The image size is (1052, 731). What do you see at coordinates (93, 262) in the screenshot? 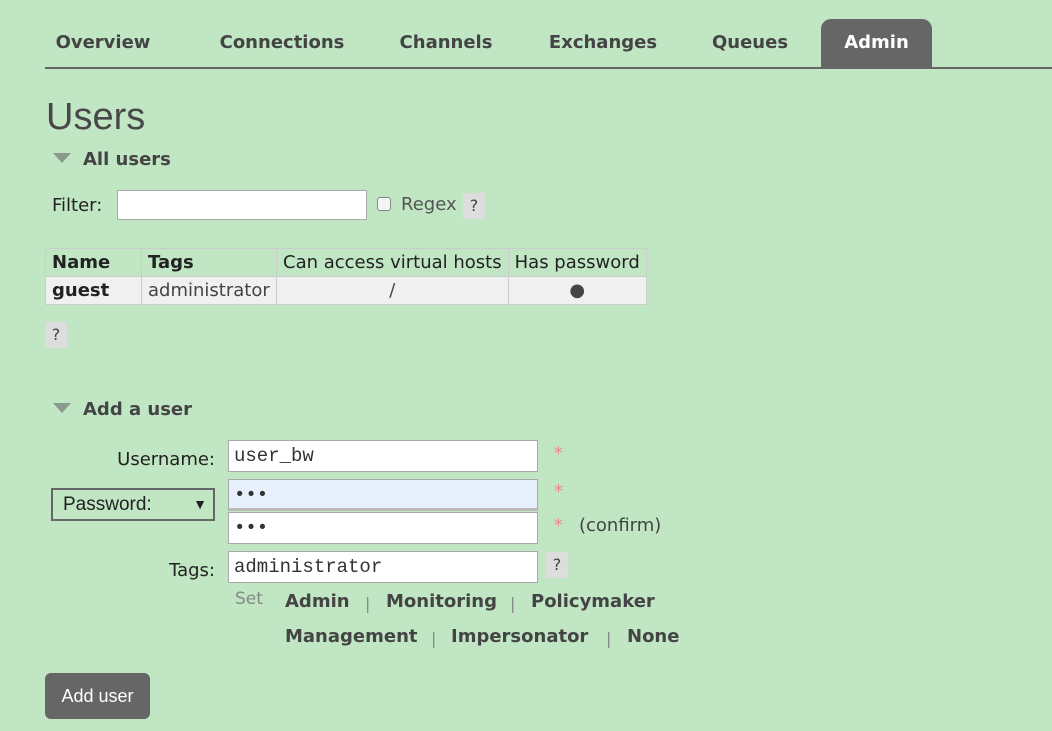
I see `column-header-name: Name` at bounding box center [93, 262].